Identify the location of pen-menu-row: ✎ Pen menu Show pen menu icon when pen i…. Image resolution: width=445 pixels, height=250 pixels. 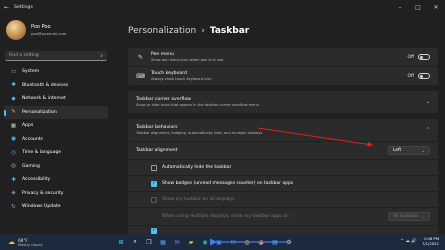
(283, 57).